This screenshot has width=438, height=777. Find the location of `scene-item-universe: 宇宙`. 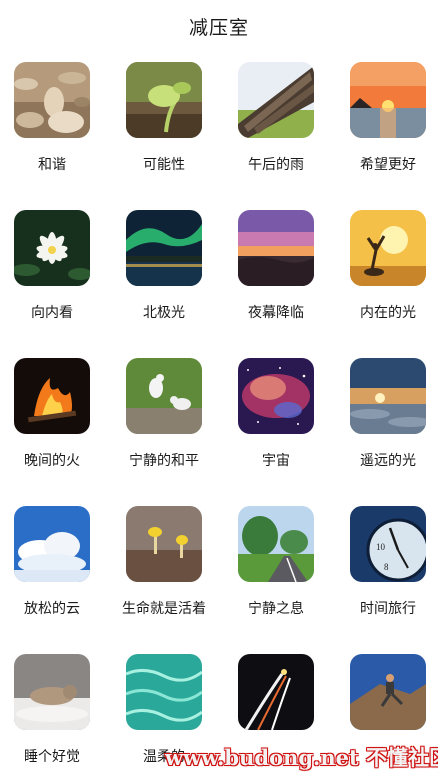

scene-item-universe: 宇宙 is located at coordinates (276, 414).